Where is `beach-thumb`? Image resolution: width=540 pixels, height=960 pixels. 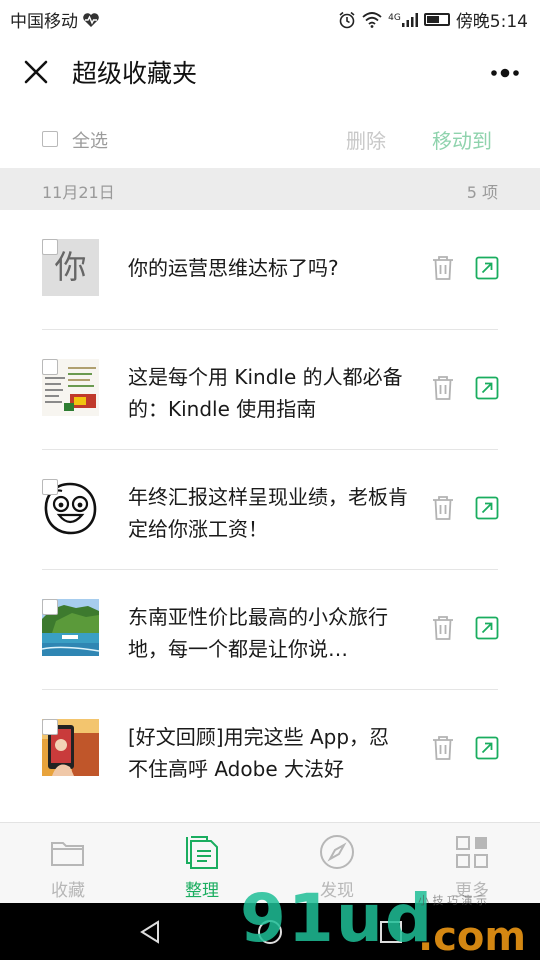
beach-thumb is located at coordinates (70, 627).